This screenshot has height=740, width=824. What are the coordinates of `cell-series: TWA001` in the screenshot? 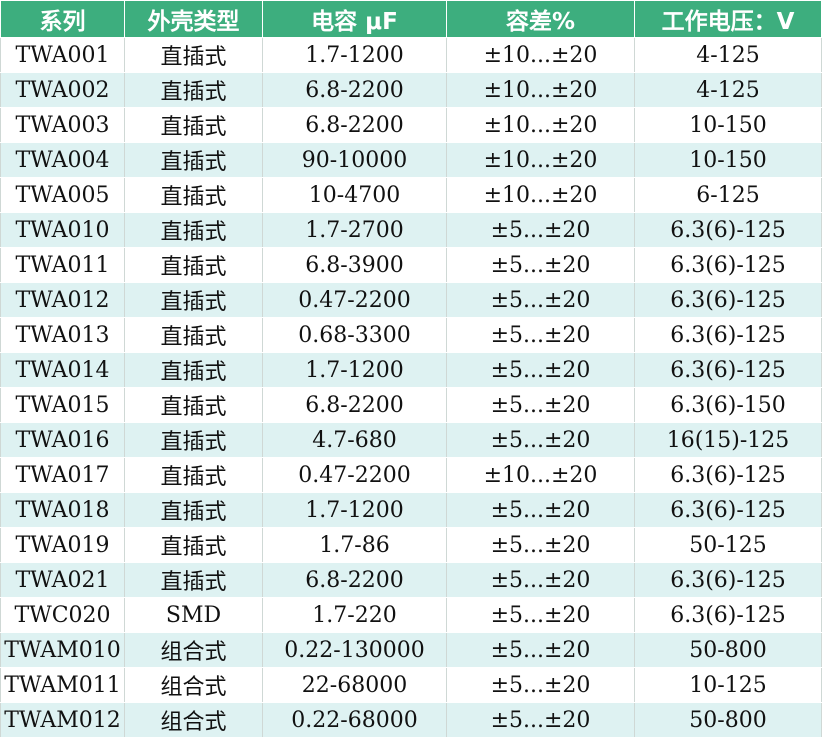 It's located at (62, 55).